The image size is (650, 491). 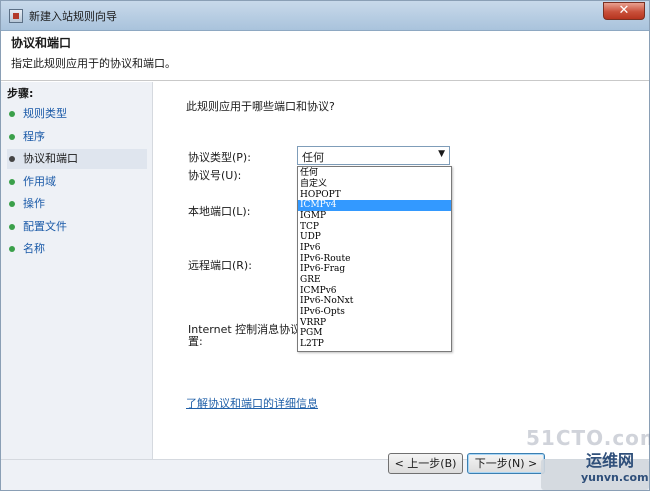 I want to click on watermark-logo-text: 运维网, so click(x=610, y=460).